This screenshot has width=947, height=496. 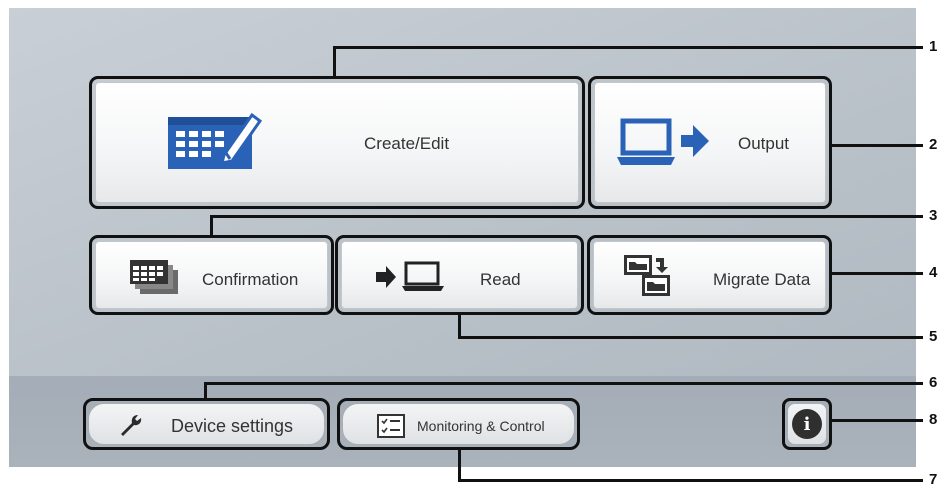 I want to click on confirmation-button: Confirmation, so click(x=211, y=275).